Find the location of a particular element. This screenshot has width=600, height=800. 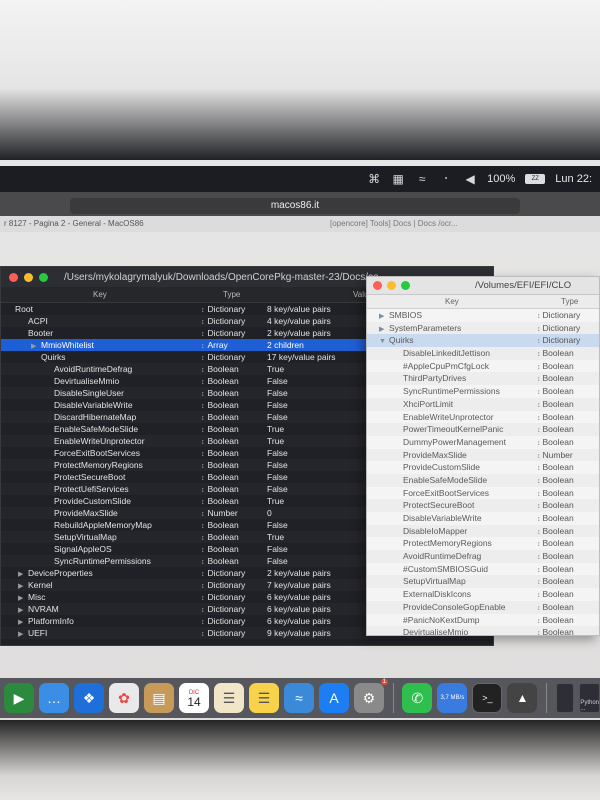

outline-row: ▶SystemParametersDictionary is located at coordinates (483, 328).